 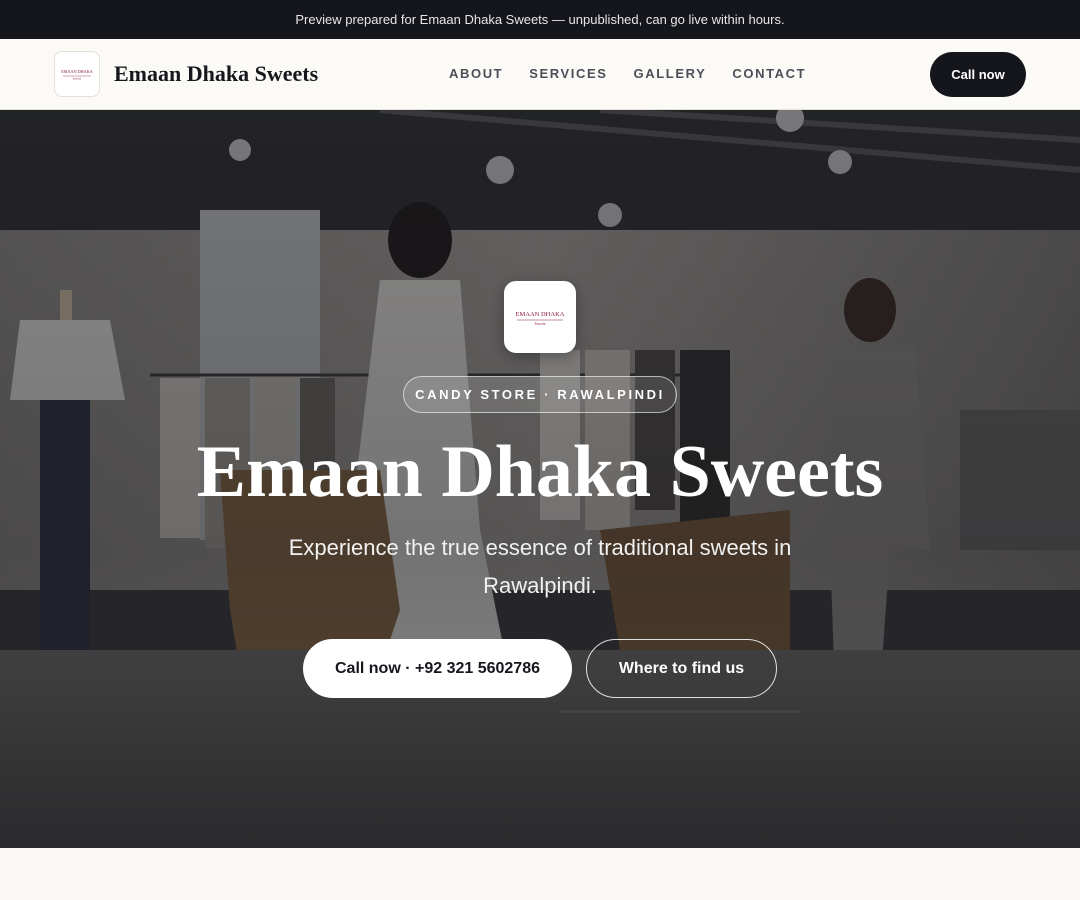 What do you see at coordinates (540, 472) in the screenshot?
I see `hero-title: Emaan Dhaka Sweets` at bounding box center [540, 472].